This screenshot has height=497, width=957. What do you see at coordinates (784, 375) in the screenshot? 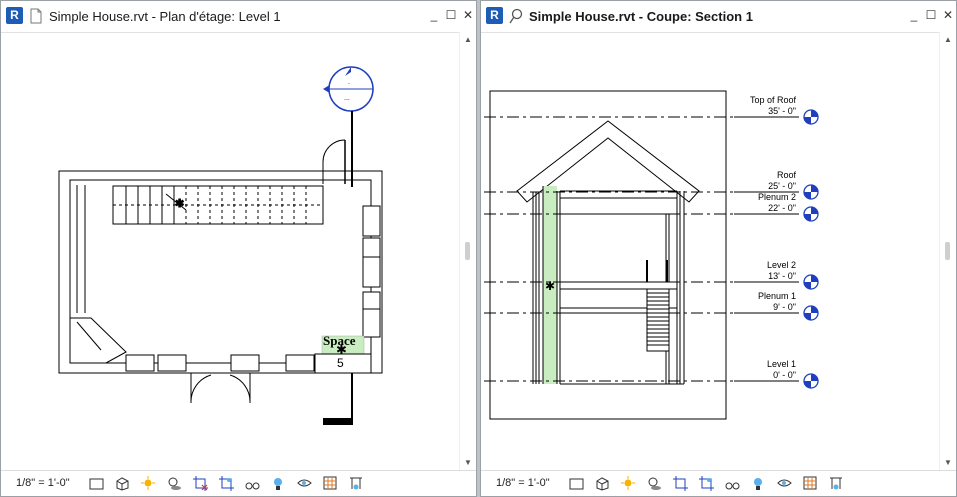
I see `level-elevation: 0' - 0"` at bounding box center [784, 375].